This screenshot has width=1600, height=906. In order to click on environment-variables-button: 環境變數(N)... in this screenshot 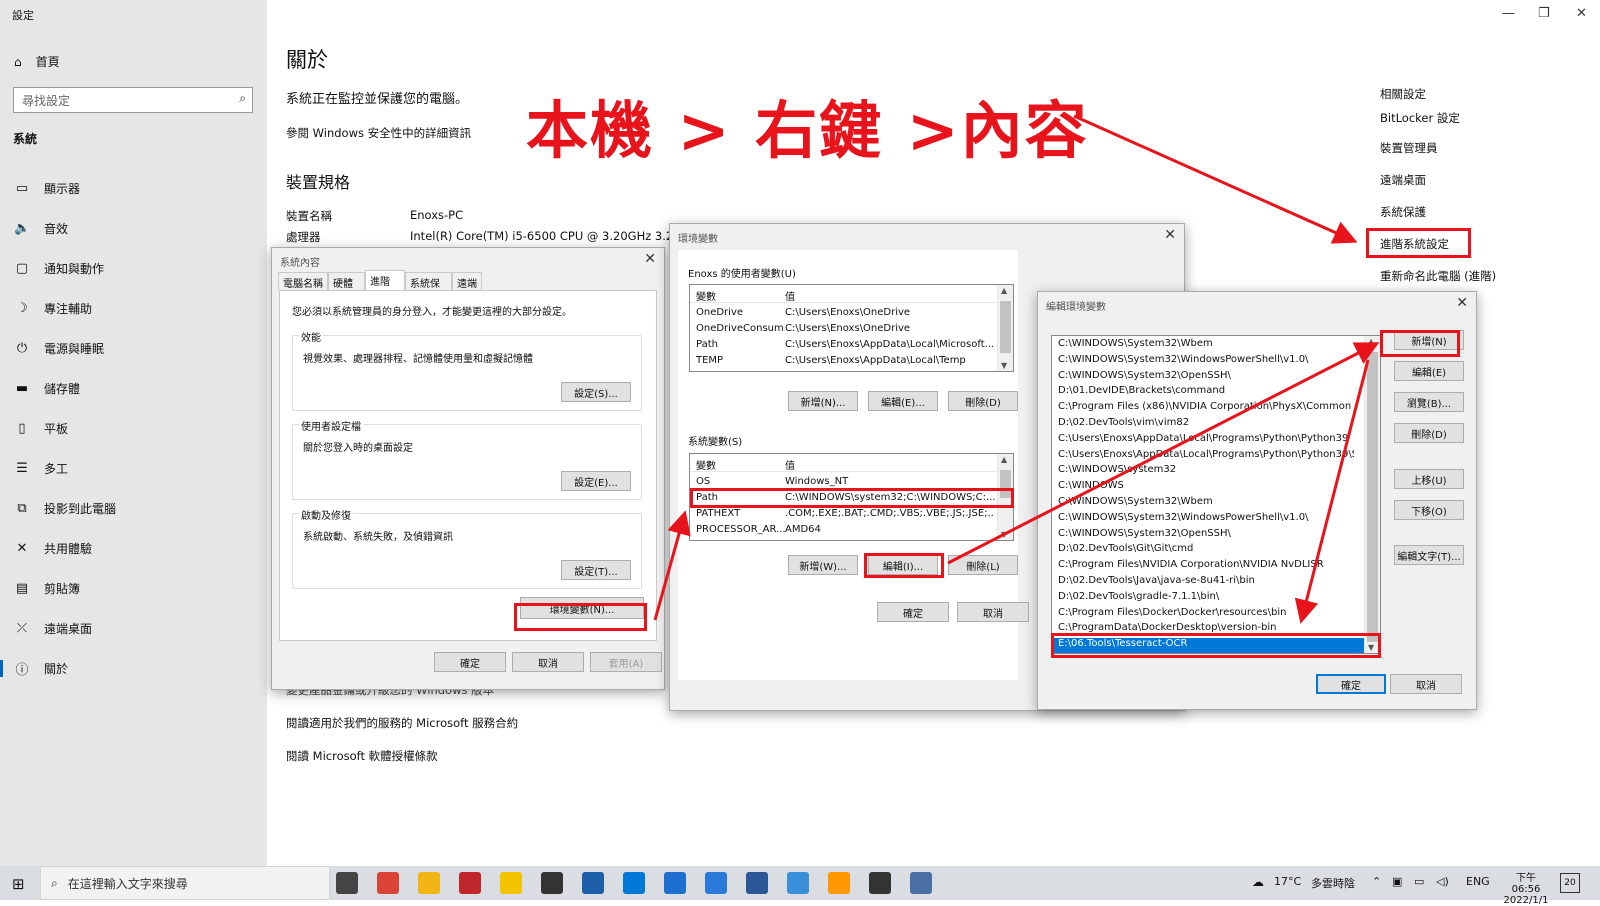, I will do `click(582, 608)`.